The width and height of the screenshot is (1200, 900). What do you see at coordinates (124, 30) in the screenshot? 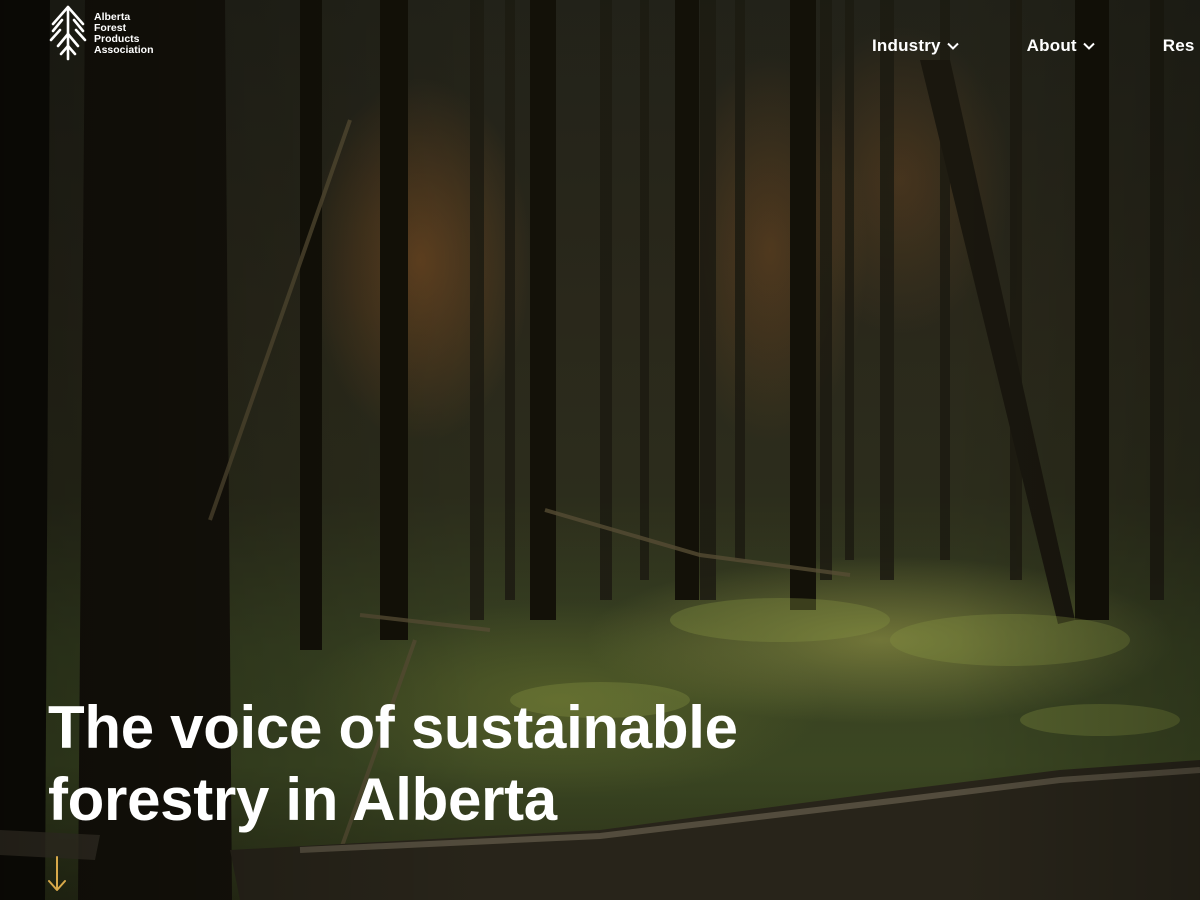
I see `logo-wordmark: Alberta Forest Products Association` at bounding box center [124, 30].